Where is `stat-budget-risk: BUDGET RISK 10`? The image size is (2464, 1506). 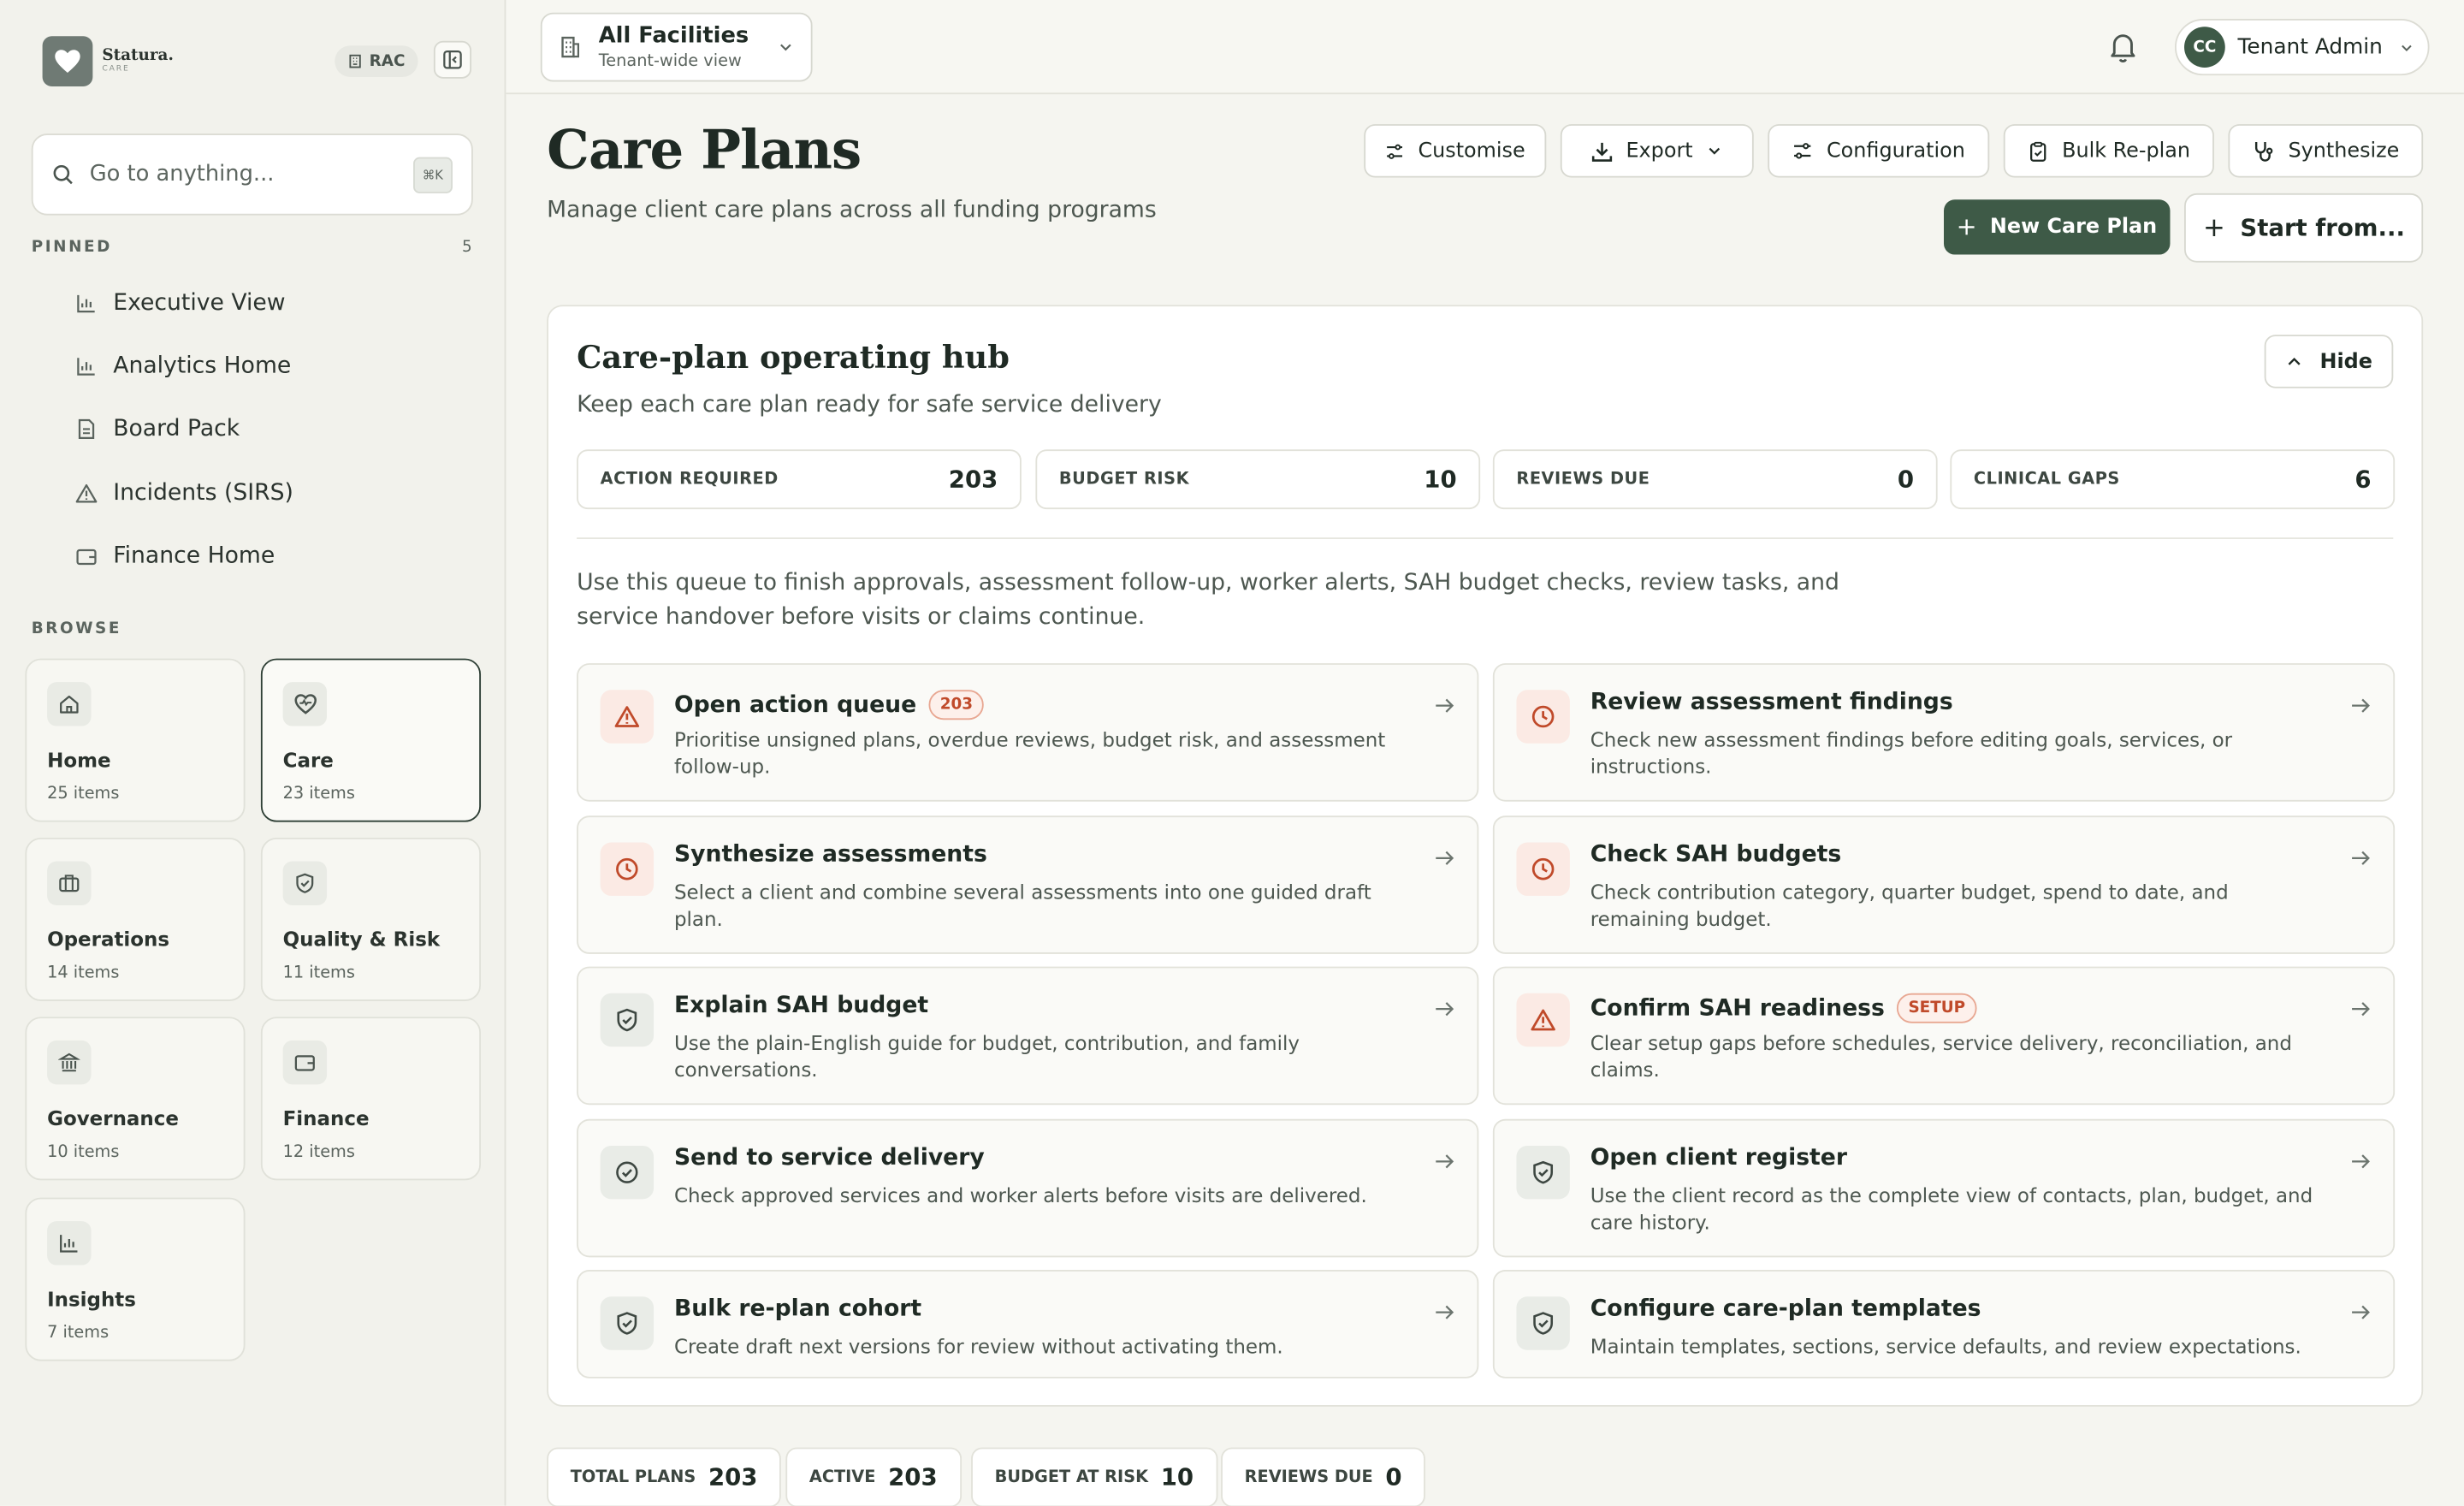
stat-budget-risk: BUDGET RISK 10 is located at coordinates (1258, 480).